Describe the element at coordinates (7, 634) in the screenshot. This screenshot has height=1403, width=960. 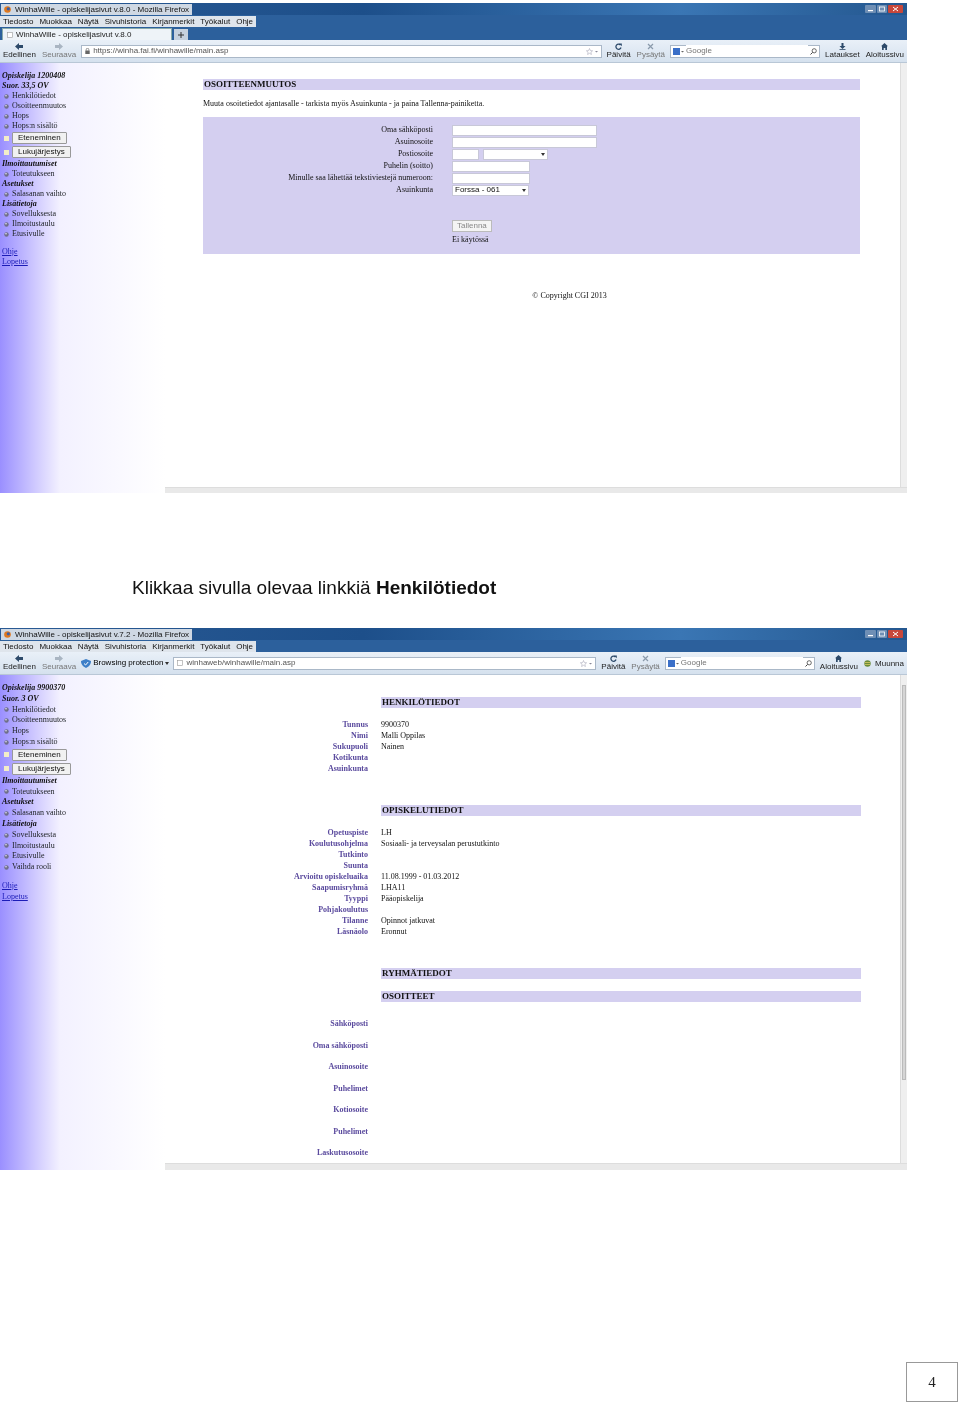
I see `browser-logo-icon` at that location.